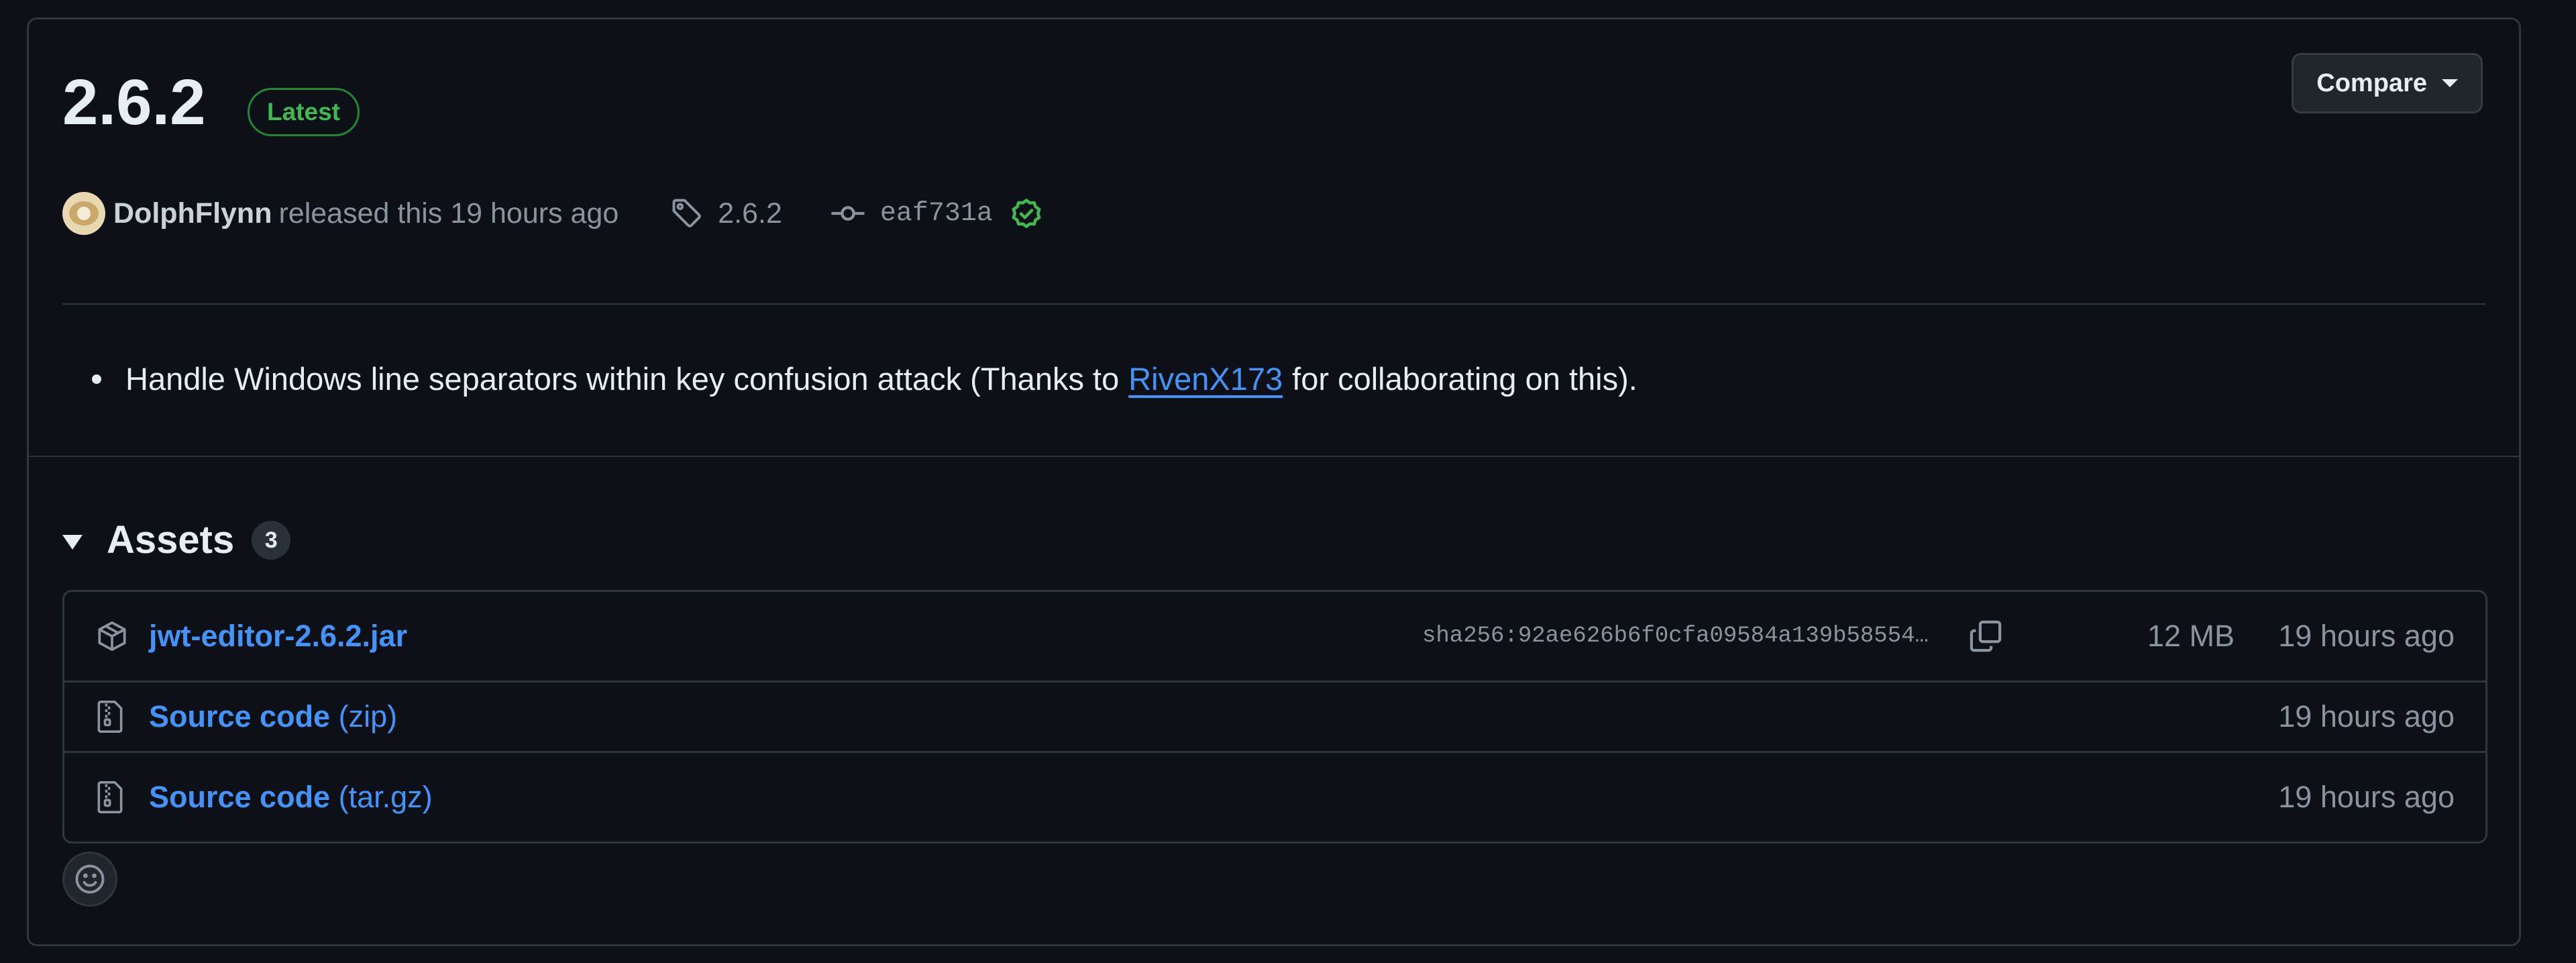  Describe the element at coordinates (2450, 83) in the screenshot. I see `caret-down-icon` at that location.